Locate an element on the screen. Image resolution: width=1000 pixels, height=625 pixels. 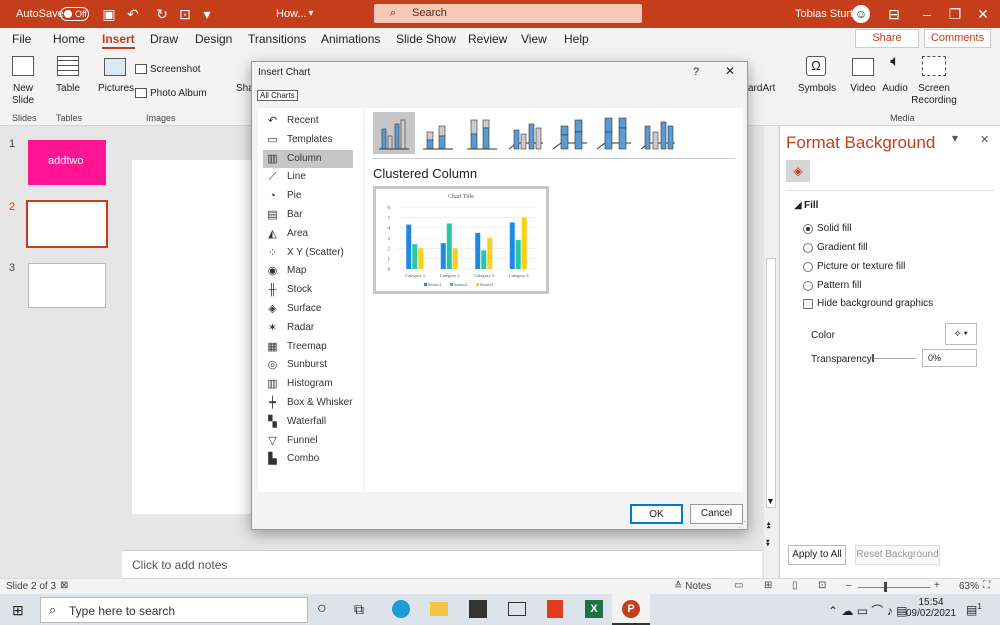
comments-button: Comments is located at coordinates (957, 38).